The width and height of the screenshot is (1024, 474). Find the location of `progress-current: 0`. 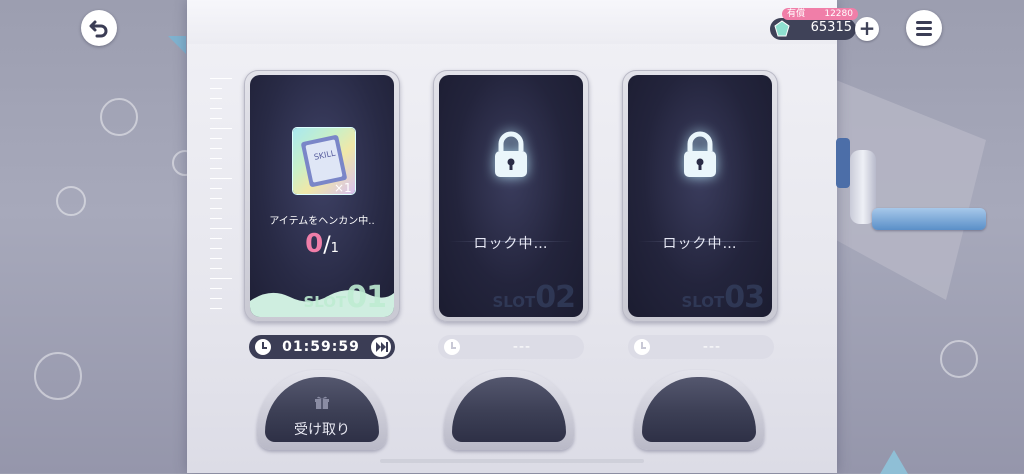

progress-current: 0 is located at coordinates (314, 244).